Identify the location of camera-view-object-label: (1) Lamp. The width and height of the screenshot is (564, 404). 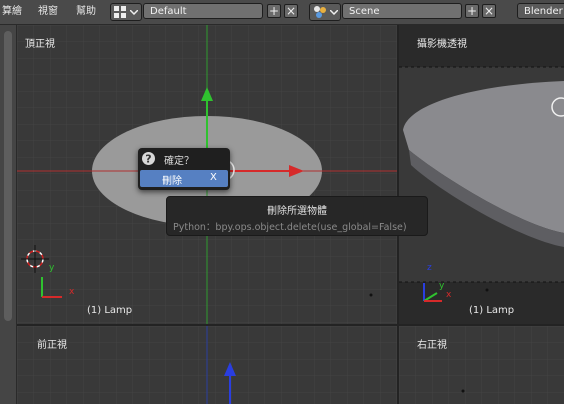
(492, 310).